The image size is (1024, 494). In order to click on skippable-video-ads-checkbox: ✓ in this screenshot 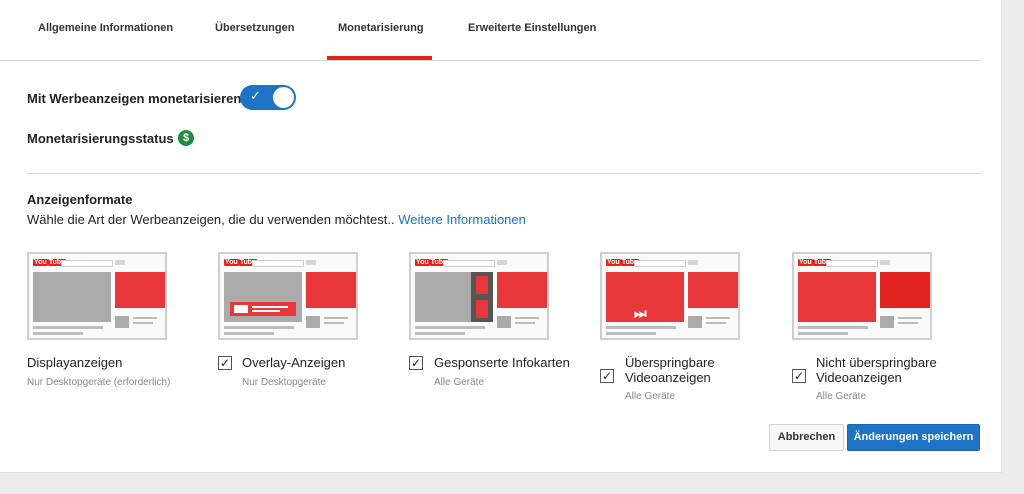, I will do `click(607, 376)`.